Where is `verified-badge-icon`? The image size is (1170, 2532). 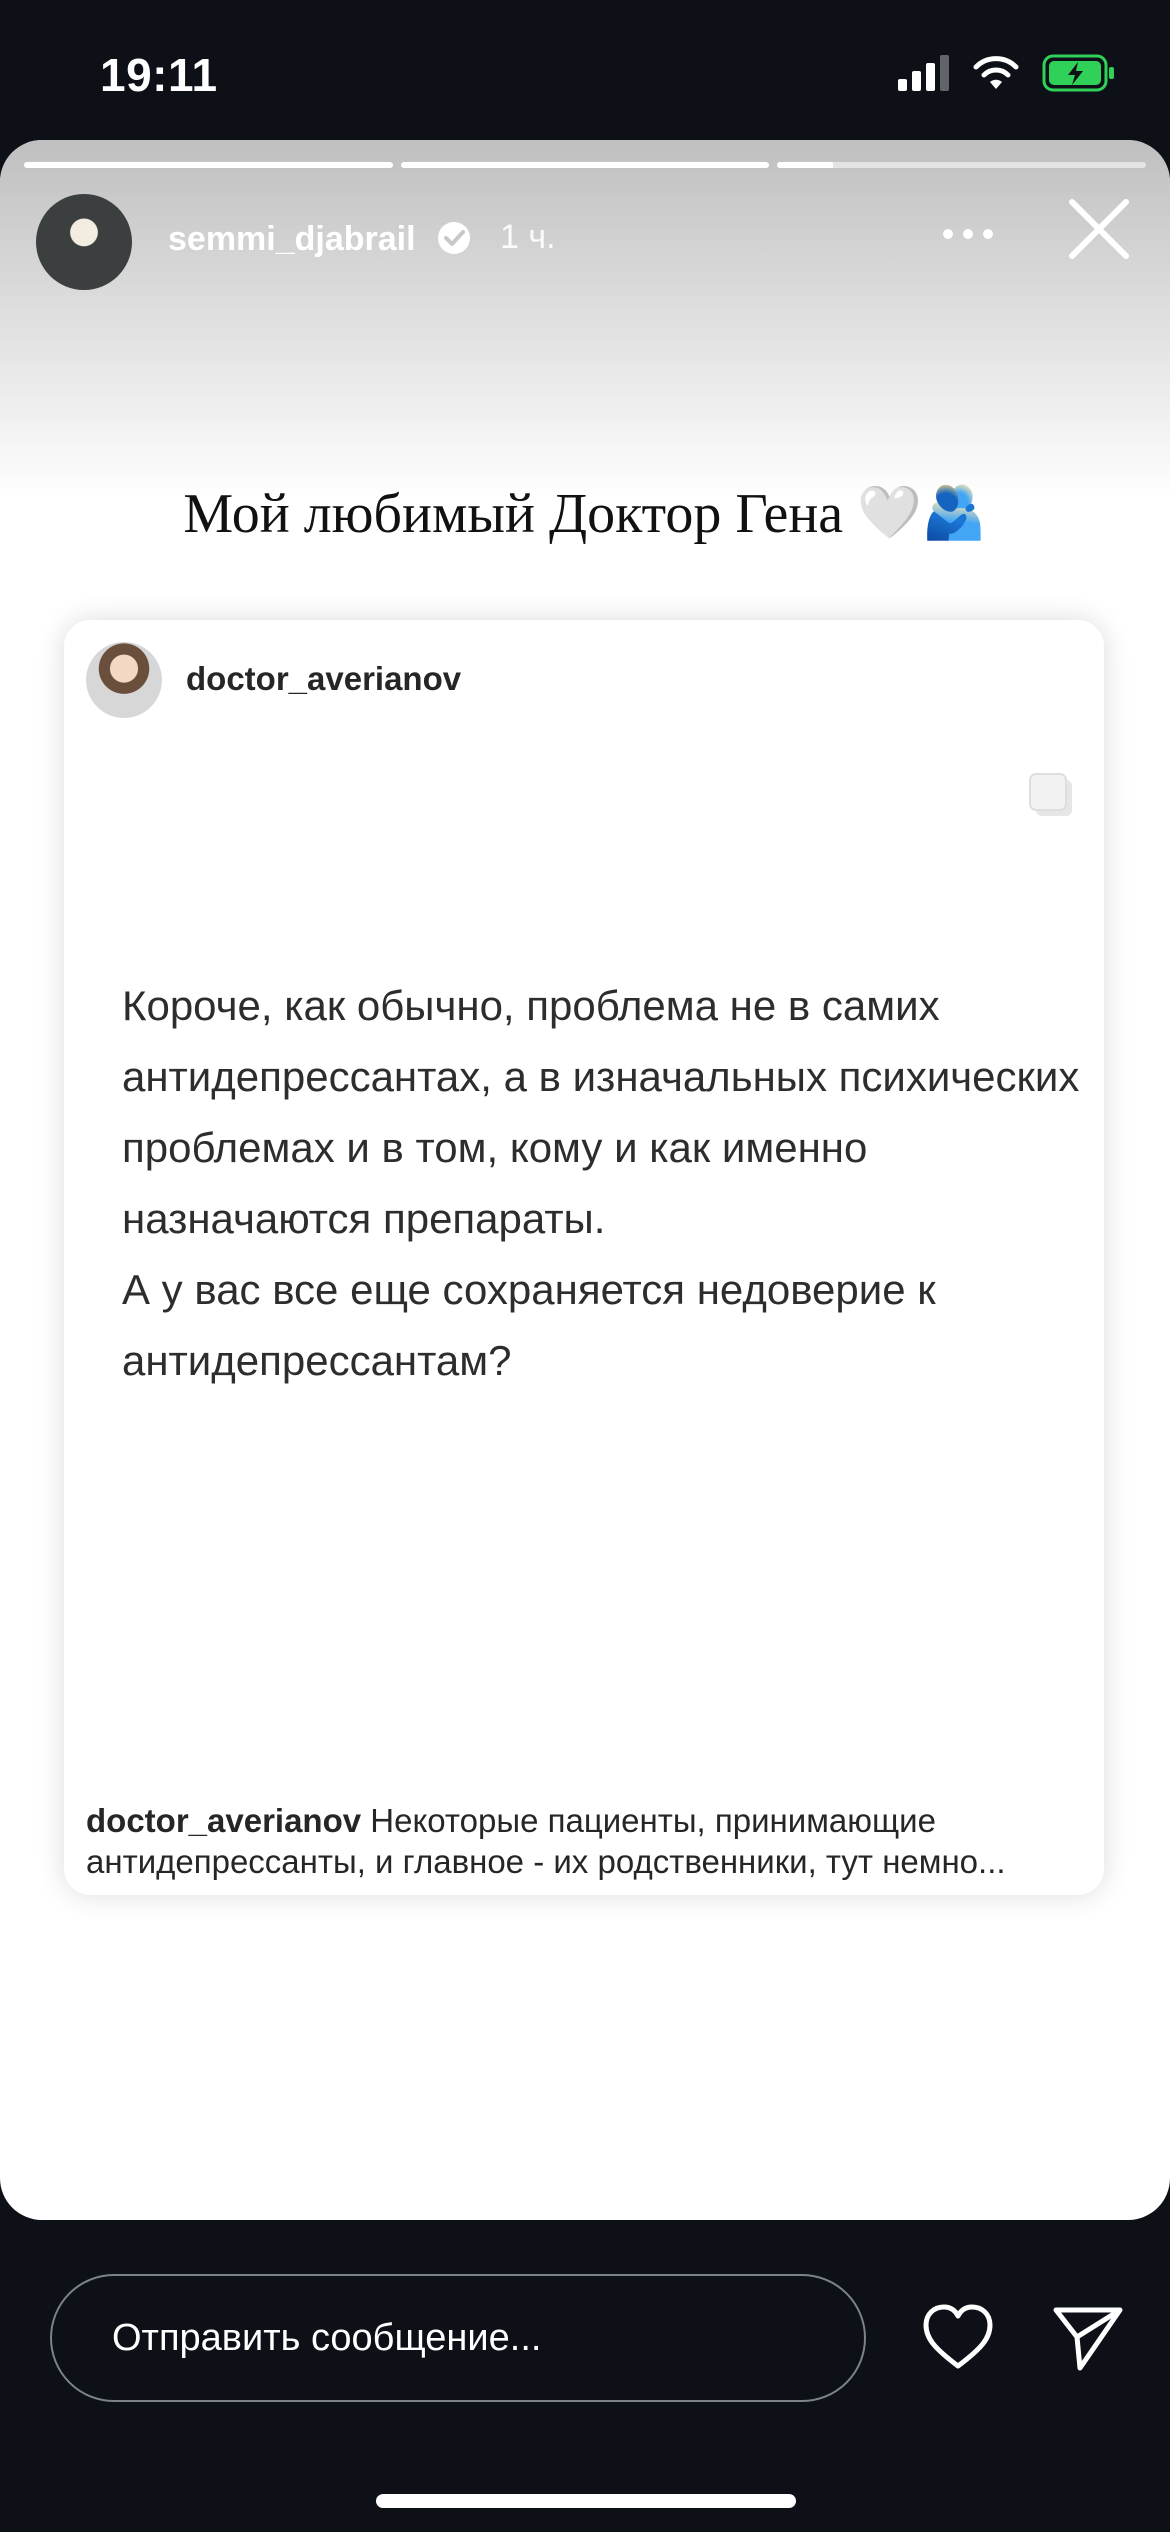
verified-badge-icon is located at coordinates (454, 238).